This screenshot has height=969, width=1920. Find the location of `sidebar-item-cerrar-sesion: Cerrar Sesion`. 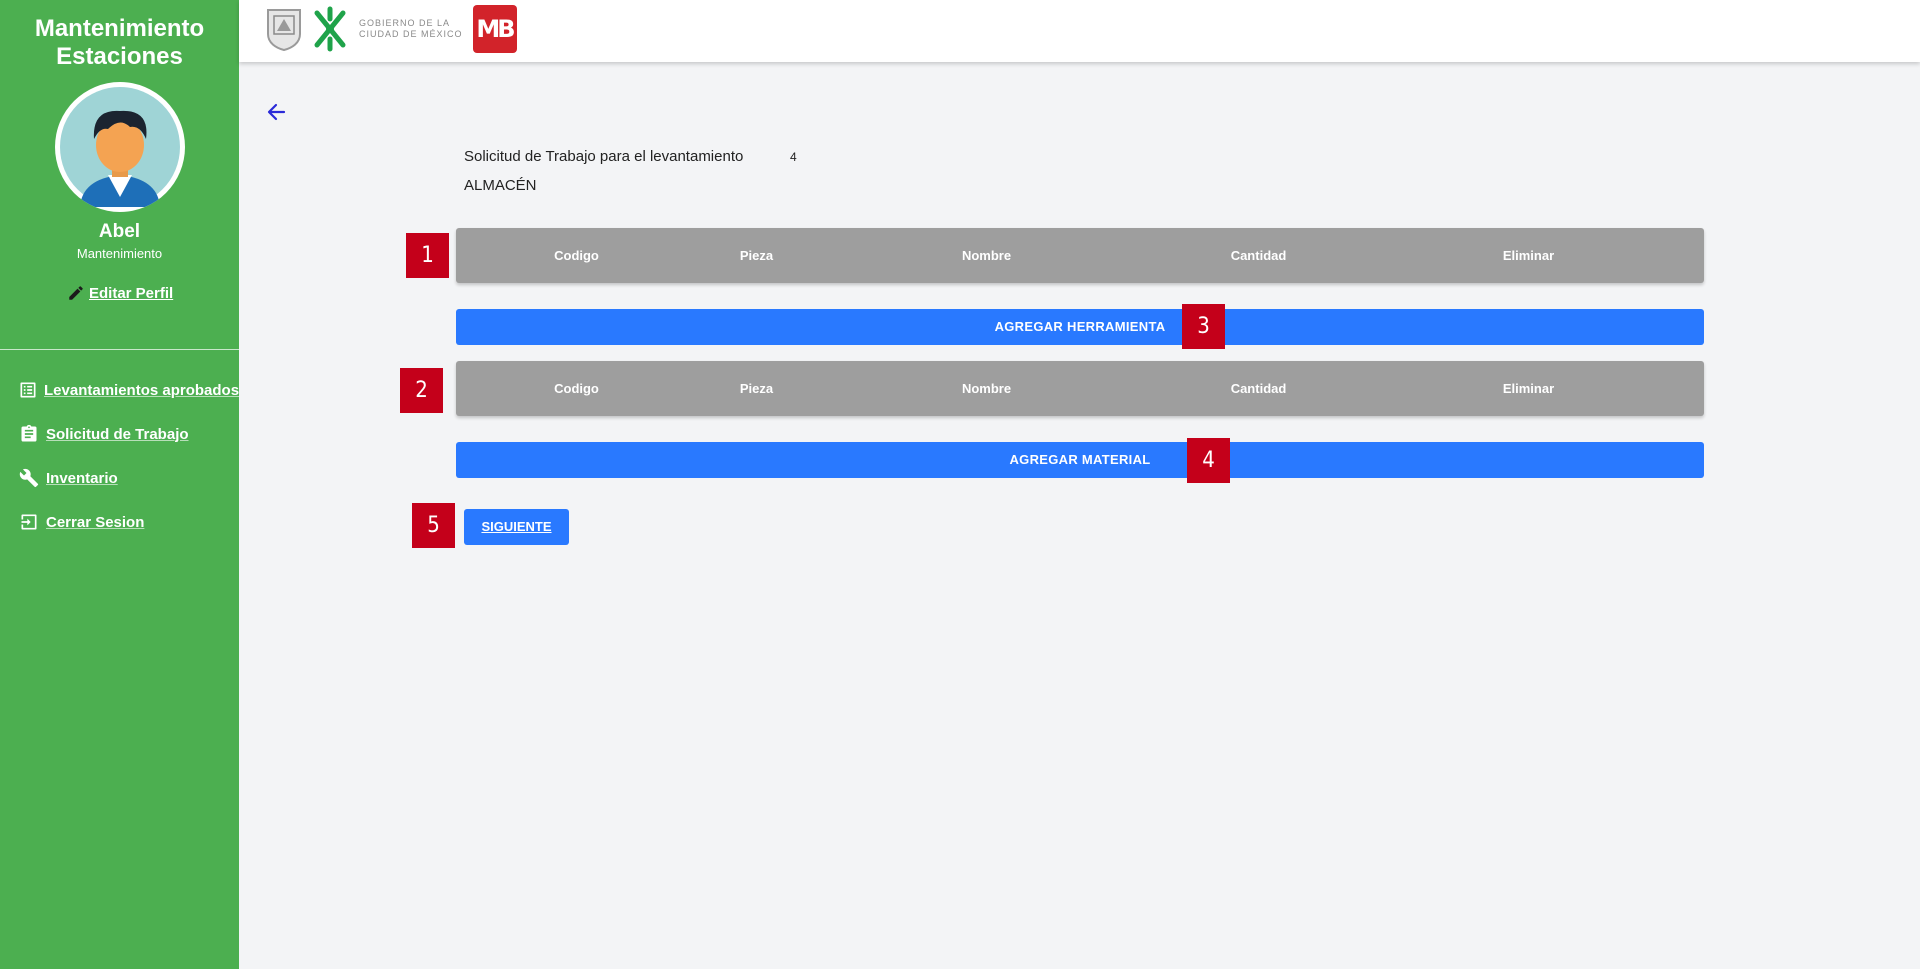

sidebar-item-cerrar-sesion: Cerrar Sesion is located at coordinates (119, 522).